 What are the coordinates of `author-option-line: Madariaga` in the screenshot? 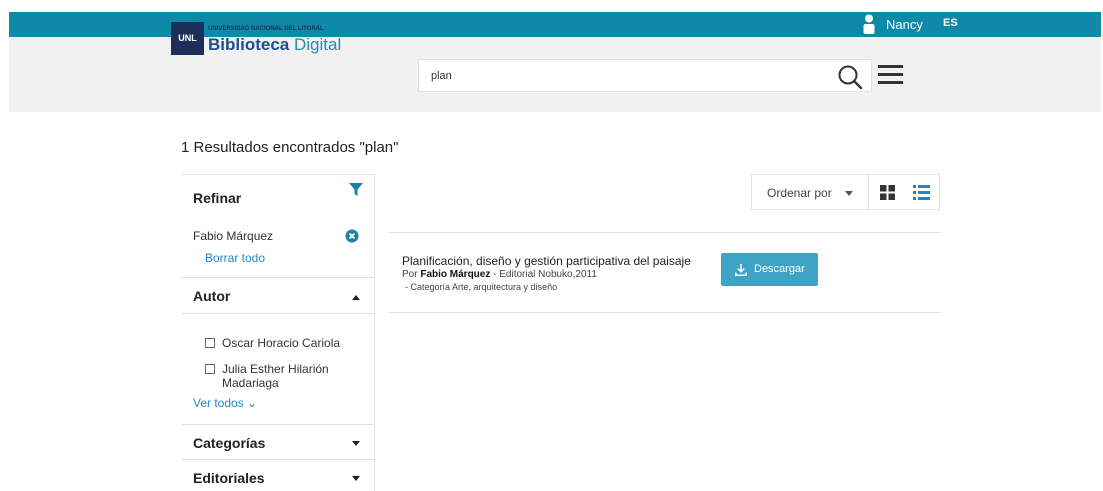 It's located at (250, 383).